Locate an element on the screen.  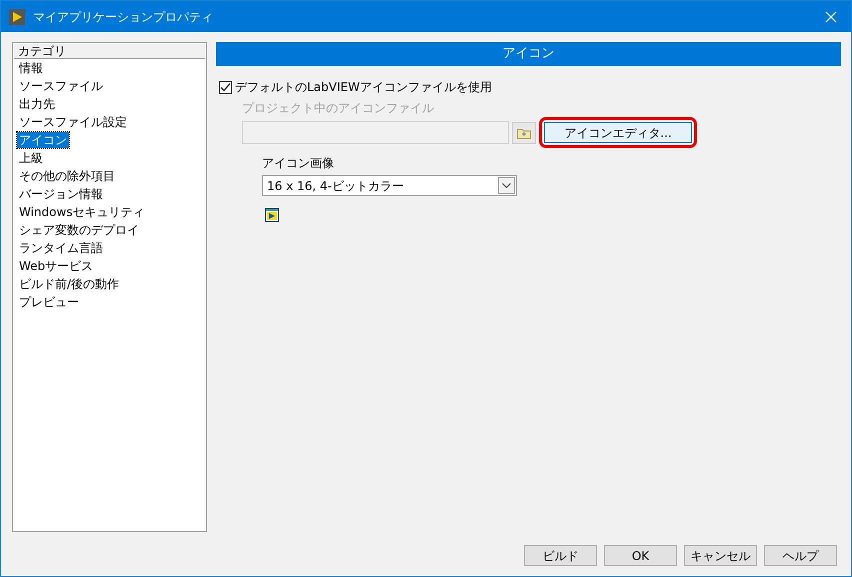
dropdown-label: アイコン画像 is located at coordinates (298, 163).